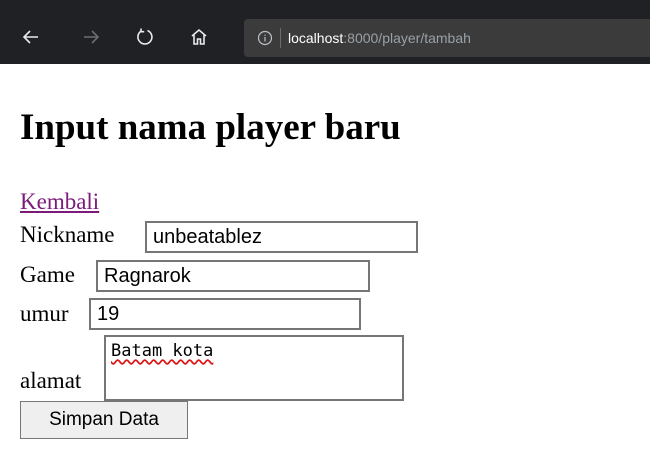 This screenshot has width=650, height=457. I want to click on game-label: Game, so click(47, 274).